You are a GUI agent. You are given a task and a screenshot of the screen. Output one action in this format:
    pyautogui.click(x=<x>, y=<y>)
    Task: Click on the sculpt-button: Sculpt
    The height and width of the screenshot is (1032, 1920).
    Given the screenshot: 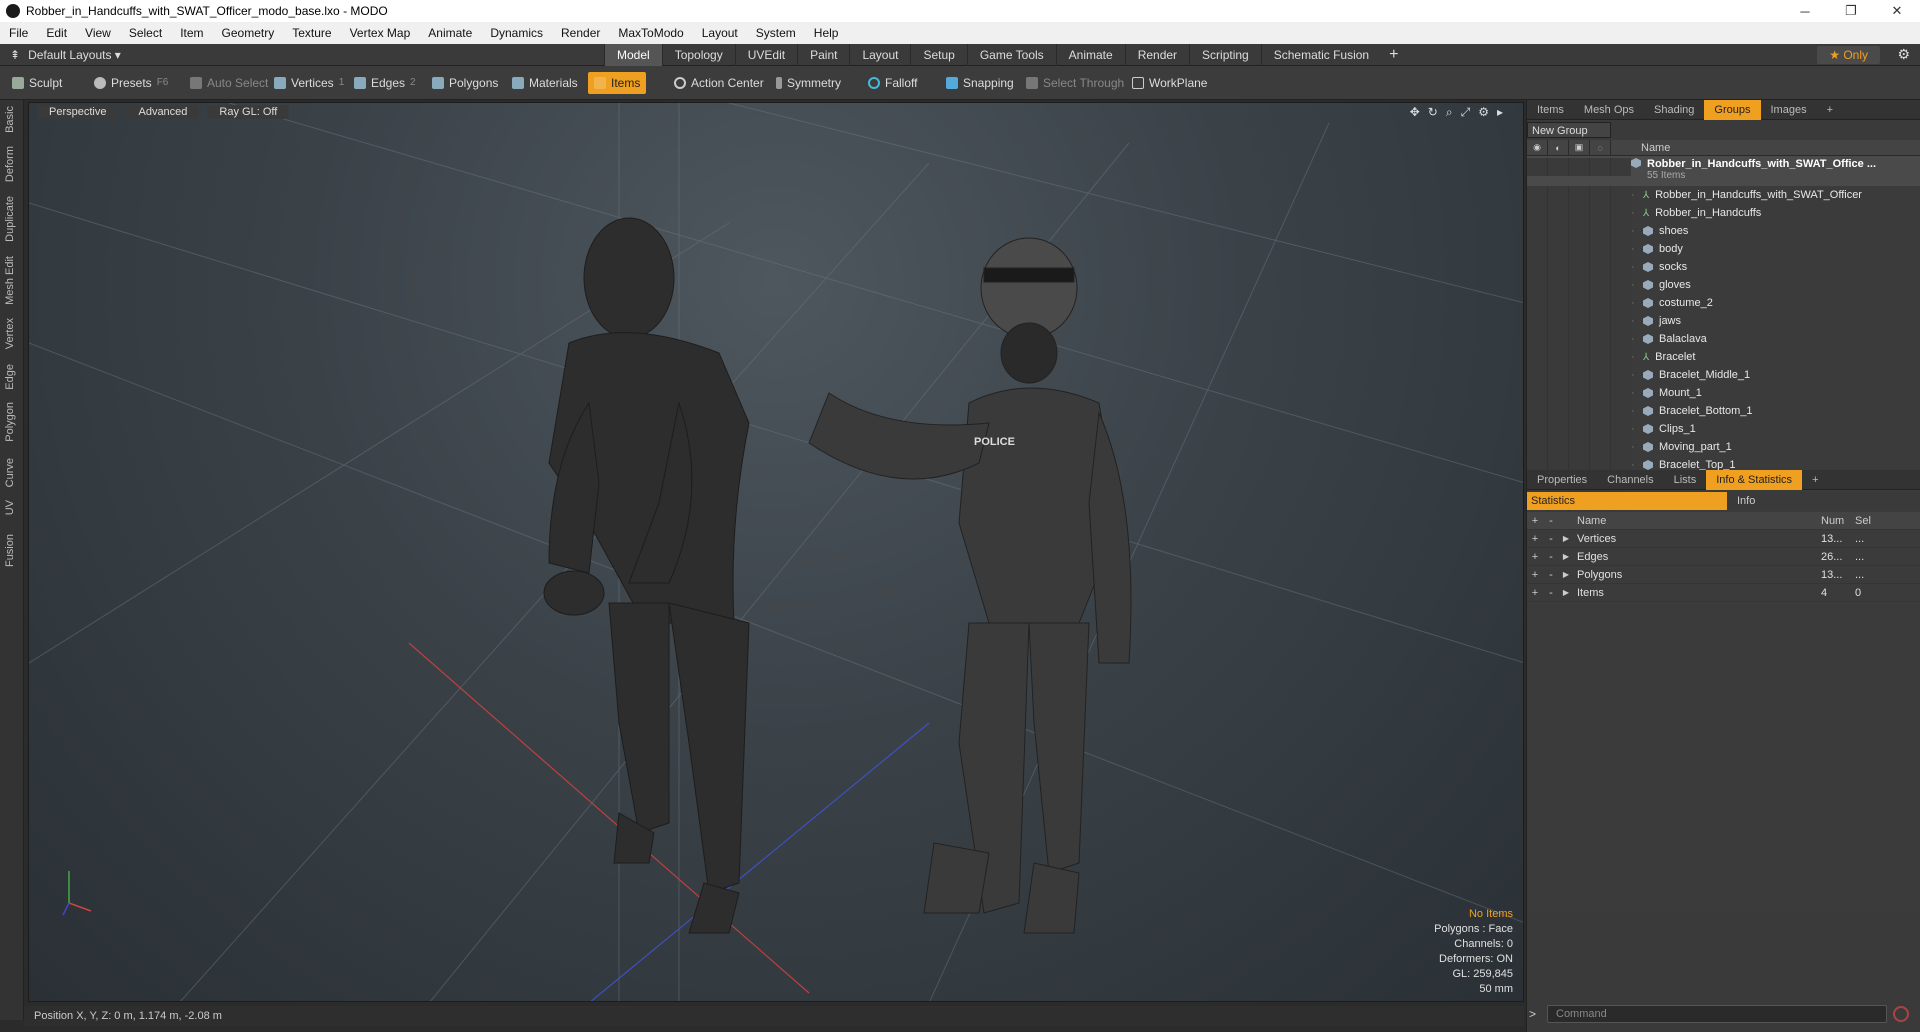 What is the action you would take?
    pyautogui.click(x=37, y=83)
    